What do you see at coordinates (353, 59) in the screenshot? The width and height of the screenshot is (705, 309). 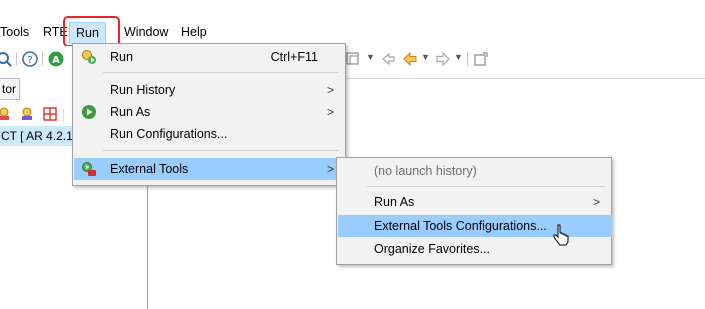 I see `new-window-icon` at bounding box center [353, 59].